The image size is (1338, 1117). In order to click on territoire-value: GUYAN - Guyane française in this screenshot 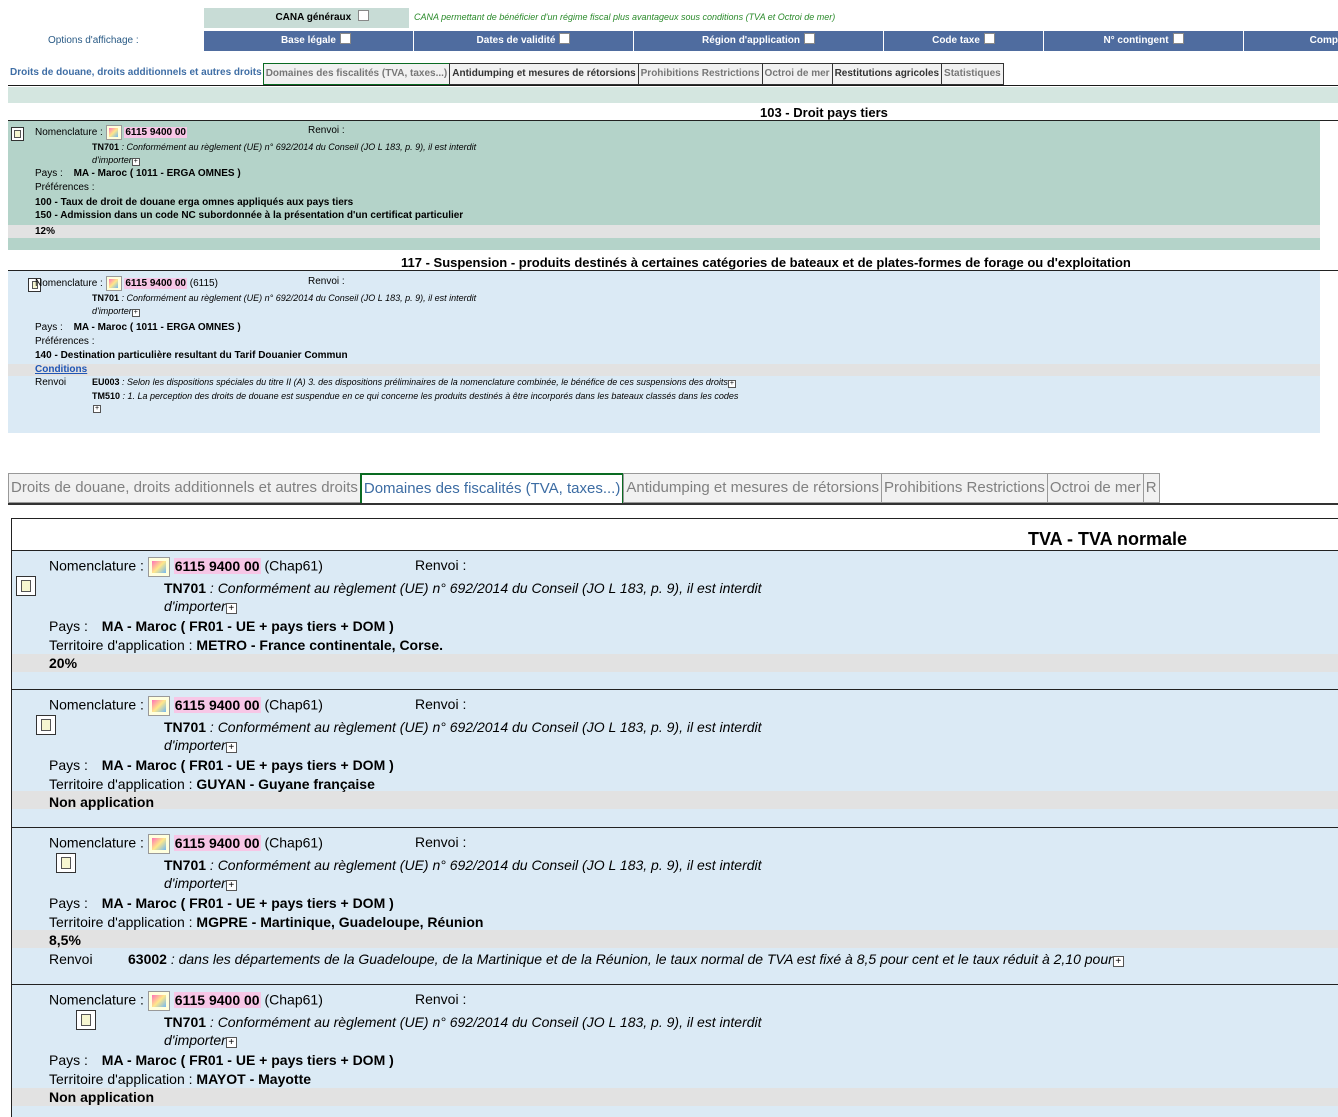, I will do `click(285, 784)`.